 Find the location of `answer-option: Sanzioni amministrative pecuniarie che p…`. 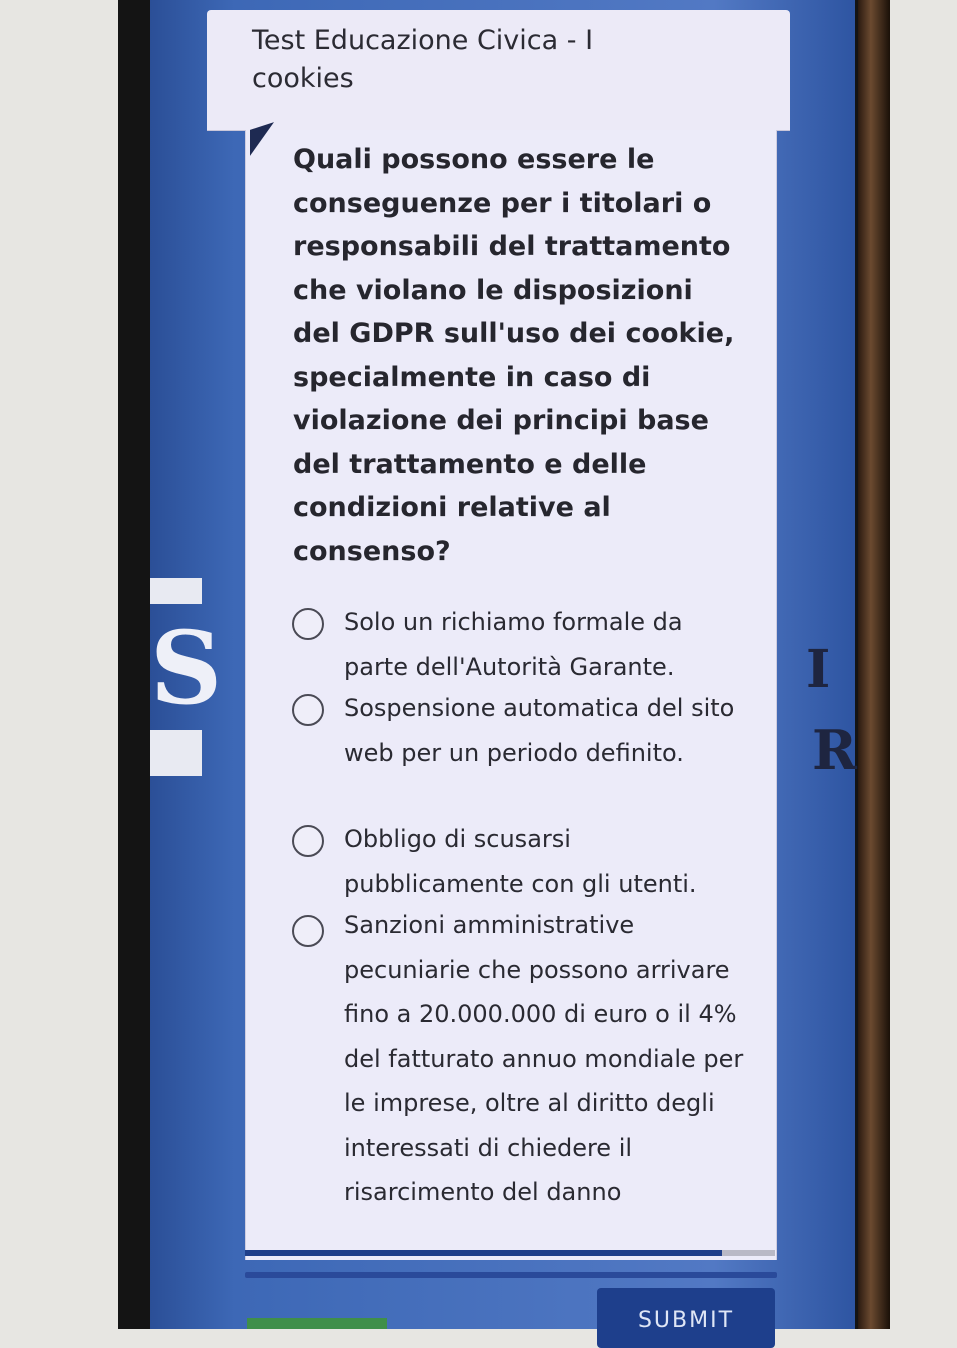

answer-option: Sanzioni amministrative pecuniarie che p… is located at coordinates (525, 1073).